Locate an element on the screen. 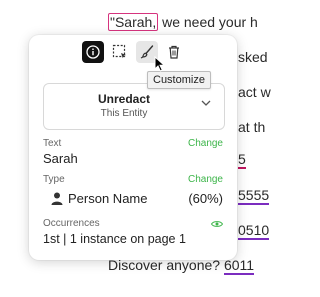 The image size is (320, 297). unredact-subtitle: This Entity is located at coordinates (124, 113).